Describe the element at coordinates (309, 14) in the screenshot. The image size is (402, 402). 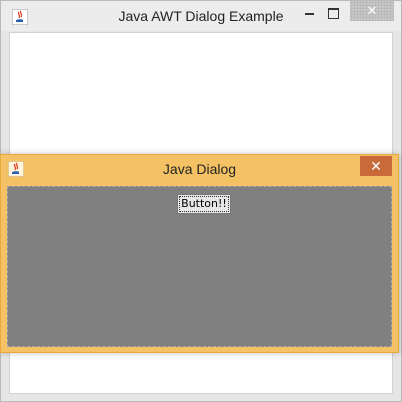
I see `minimize-button` at that location.